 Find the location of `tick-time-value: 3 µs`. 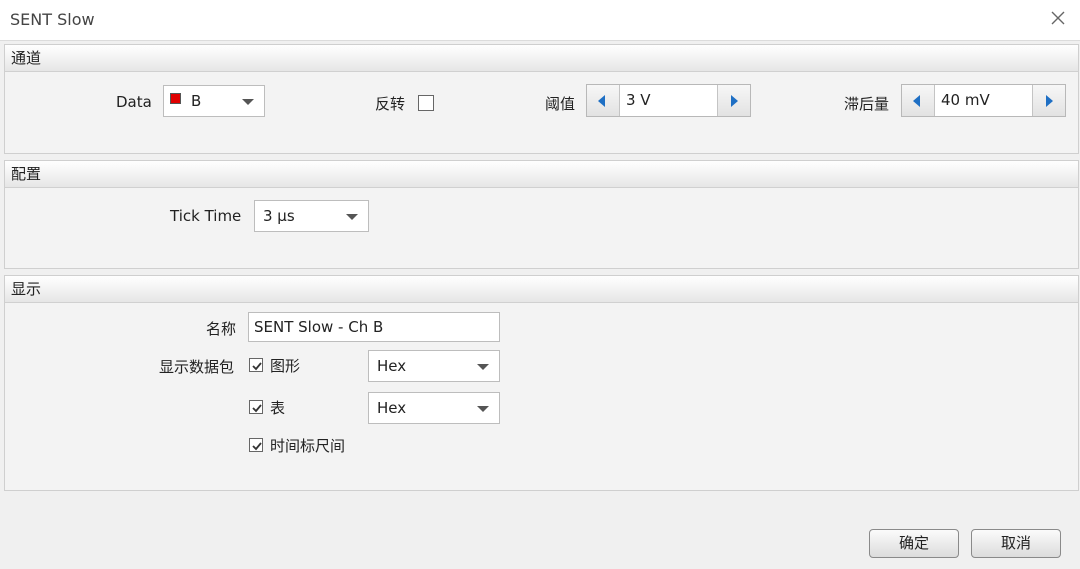

tick-time-value: 3 µs is located at coordinates (279, 216).